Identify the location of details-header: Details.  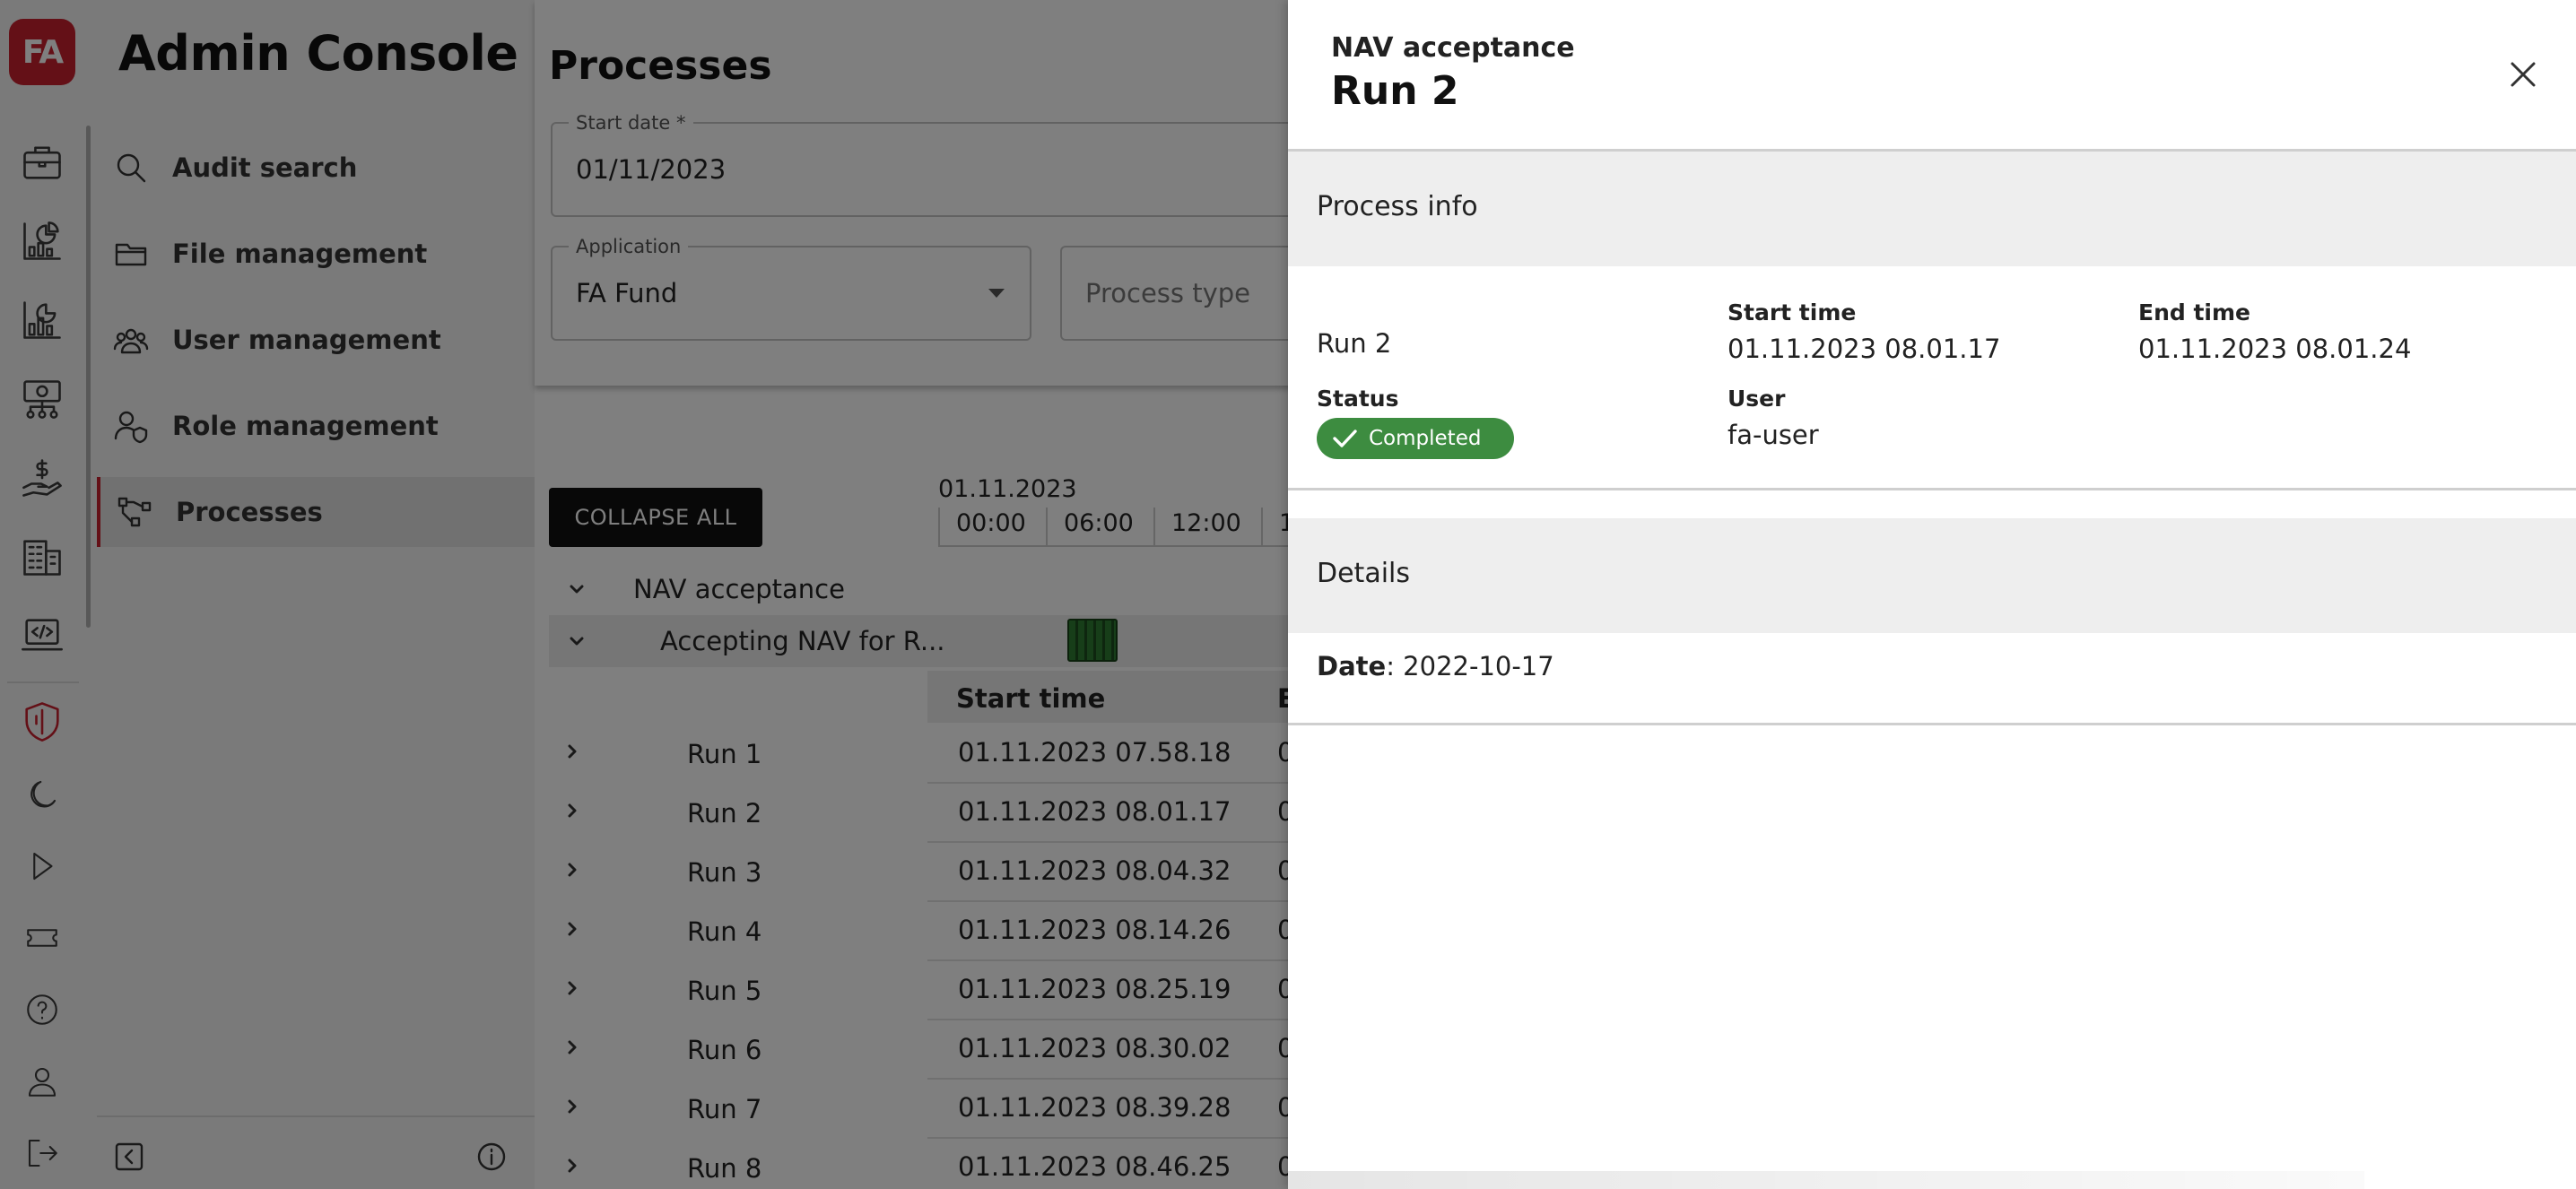
(1932, 575).